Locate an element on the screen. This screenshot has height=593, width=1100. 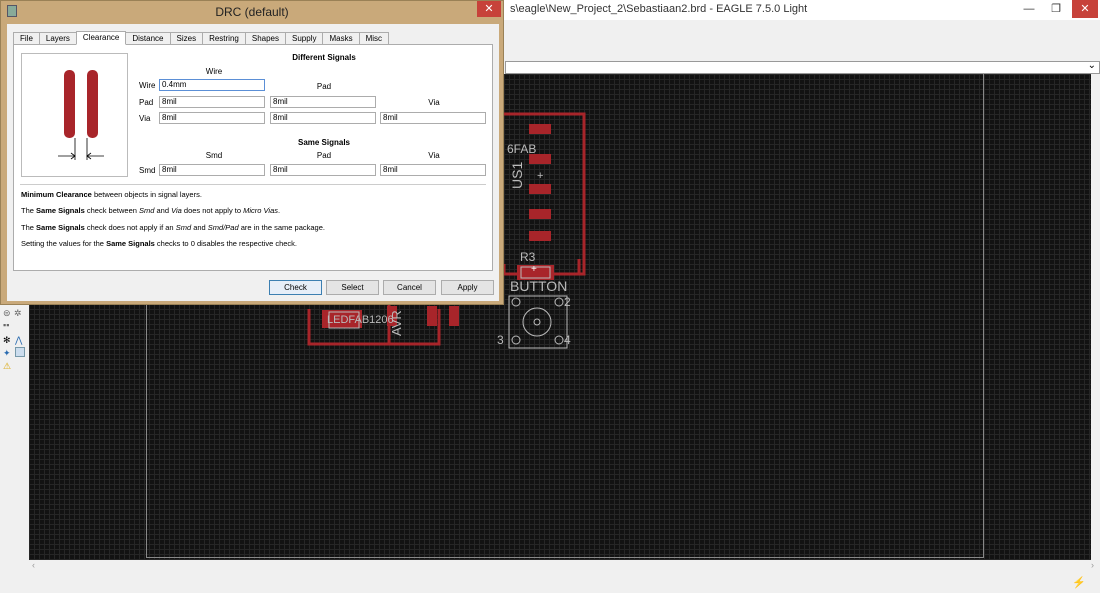
same-col-via: Via is located at coordinates (434, 155).